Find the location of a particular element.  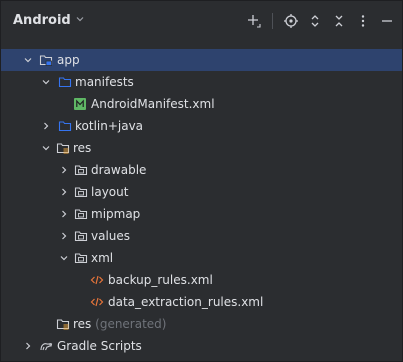

tree-item-label: manifests is located at coordinates (104, 82).